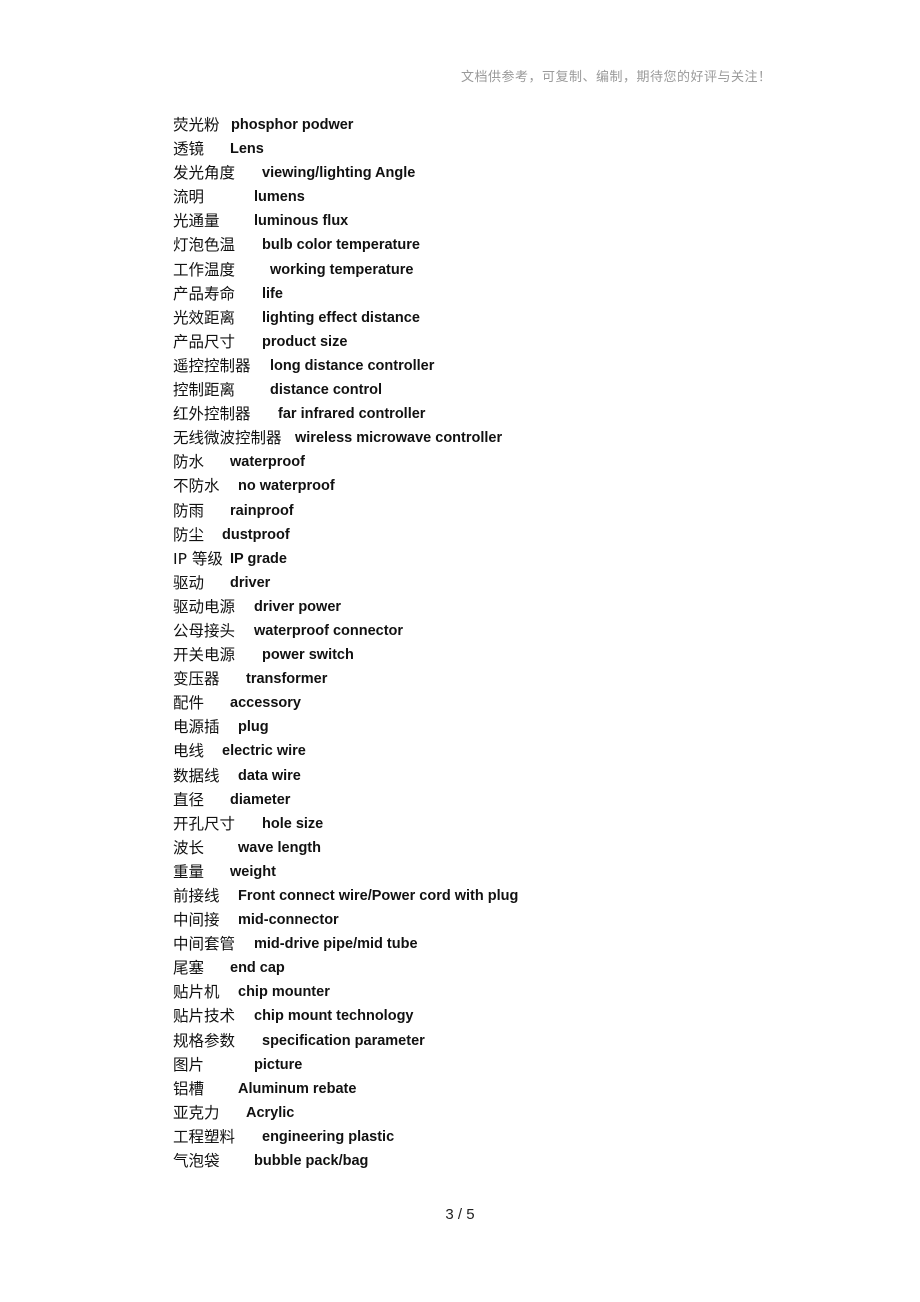  I want to click on term-chinese: 防尘, so click(189, 534).